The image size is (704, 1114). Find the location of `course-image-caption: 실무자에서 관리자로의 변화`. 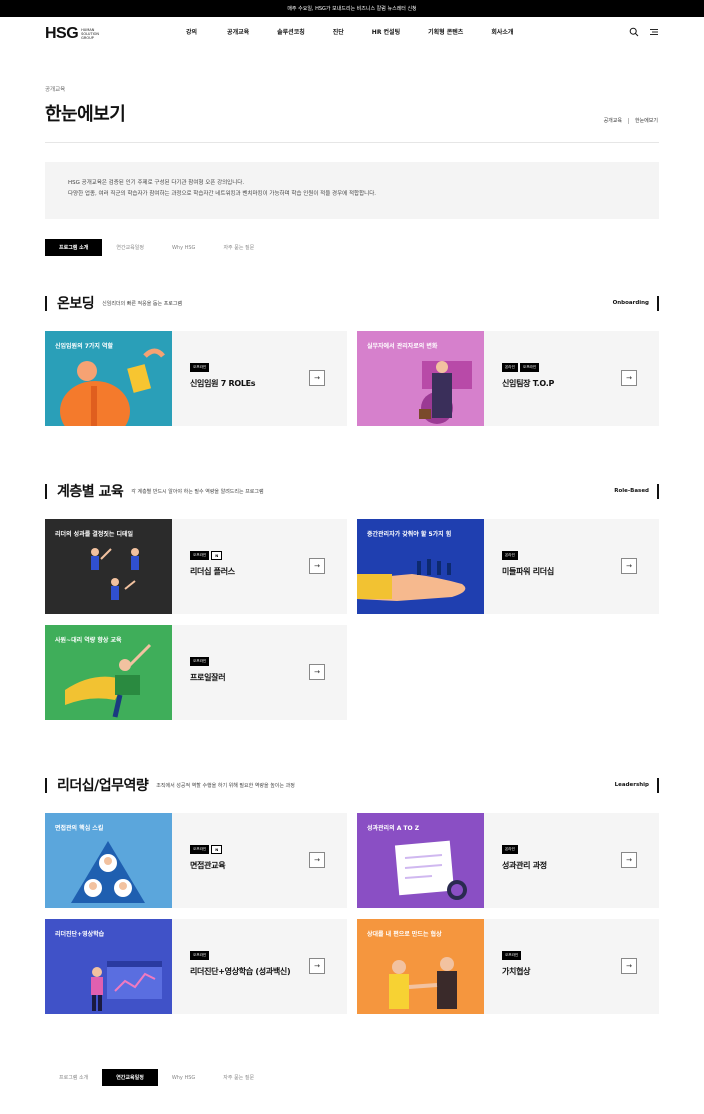

course-image-caption: 실무자에서 관리자로의 변화 is located at coordinates (402, 346).